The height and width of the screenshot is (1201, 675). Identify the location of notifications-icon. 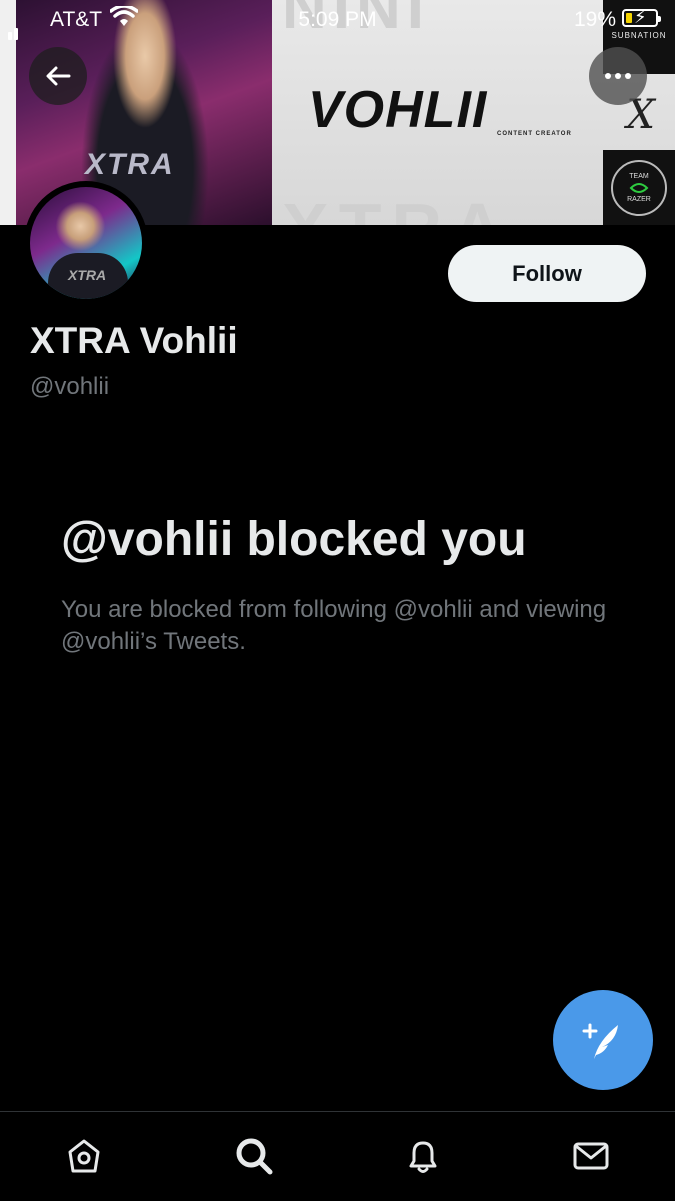
(423, 1157).